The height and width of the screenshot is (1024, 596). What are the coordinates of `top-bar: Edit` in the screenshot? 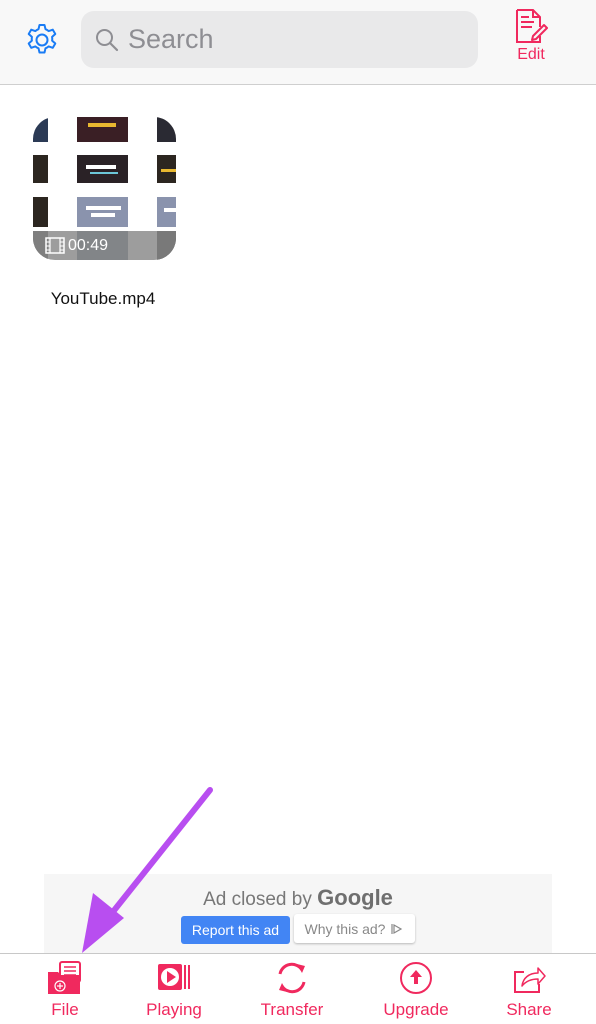 It's located at (298, 42).